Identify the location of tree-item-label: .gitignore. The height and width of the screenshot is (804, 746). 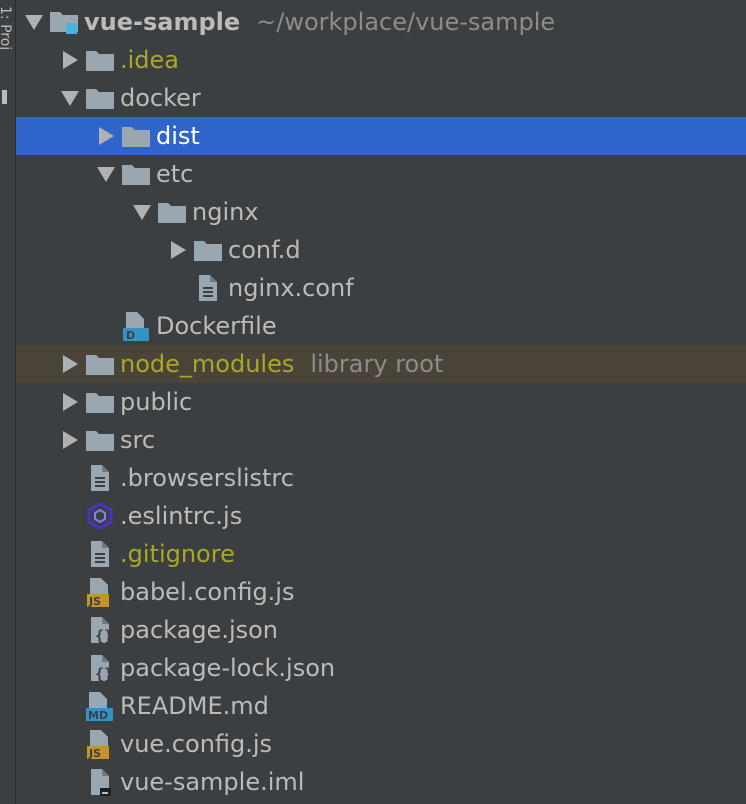
(177, 554).